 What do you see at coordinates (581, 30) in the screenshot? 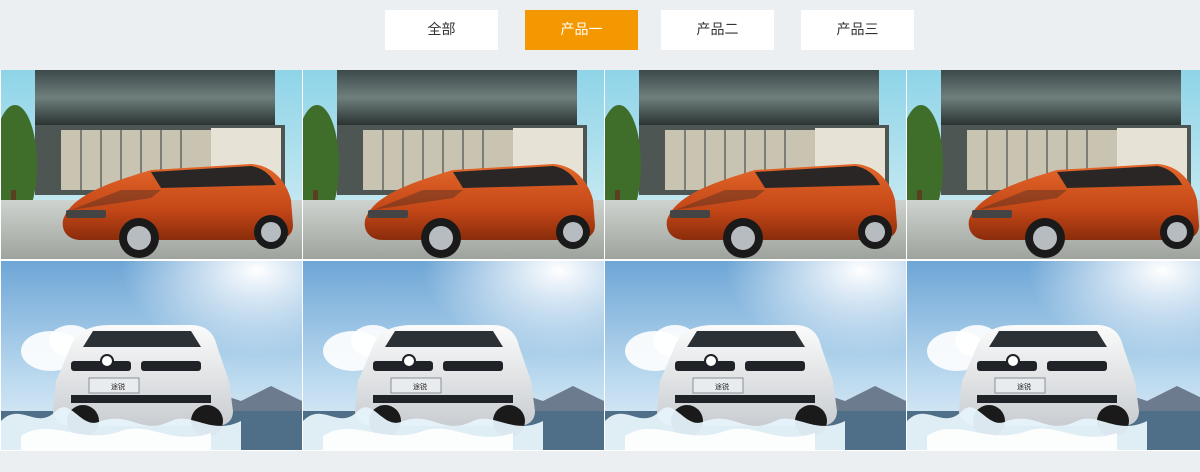
I see `tab-product-1: 产品一` at bounding box center [581, 30].